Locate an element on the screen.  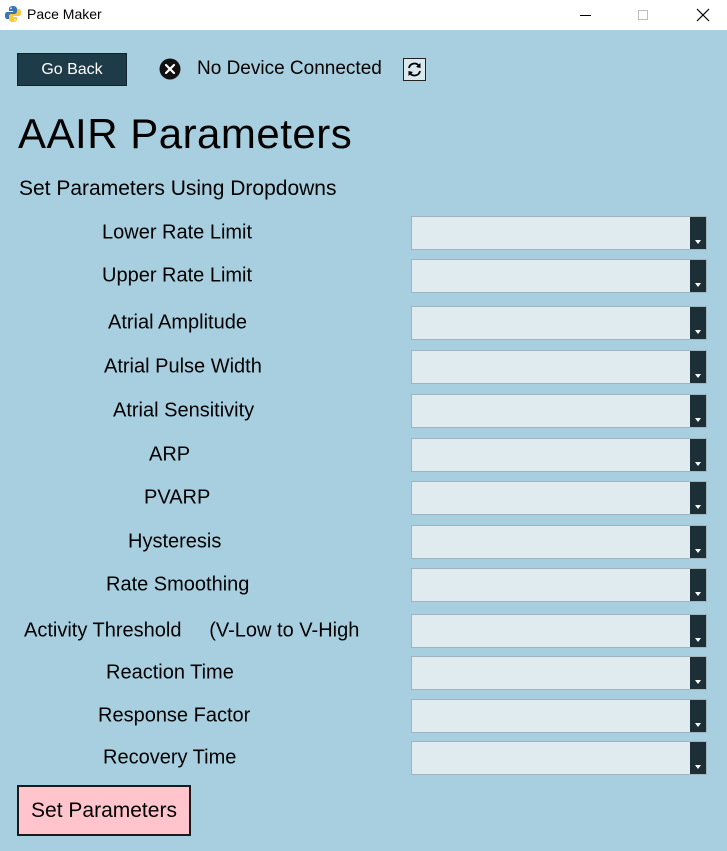
param-dropdown-atrial-sensitivity is located at coordinates (559, 411).